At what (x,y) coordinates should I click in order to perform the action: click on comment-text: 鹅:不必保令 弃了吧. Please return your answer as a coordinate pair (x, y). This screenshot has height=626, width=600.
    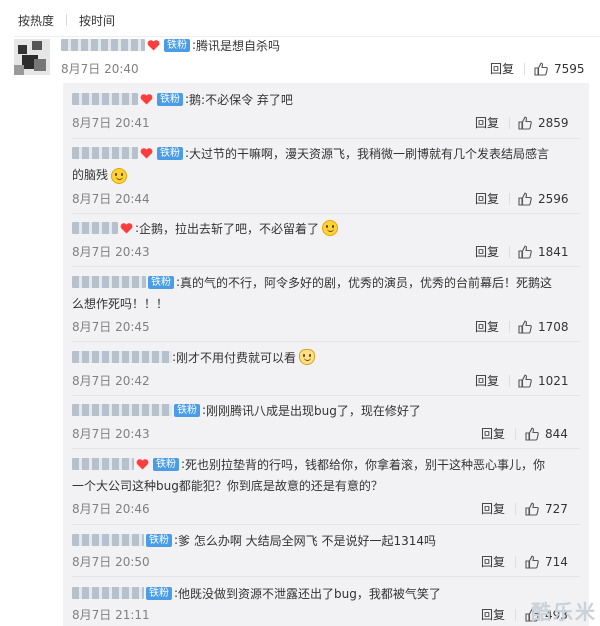
    Looking at the image, I should click on (241, 99).